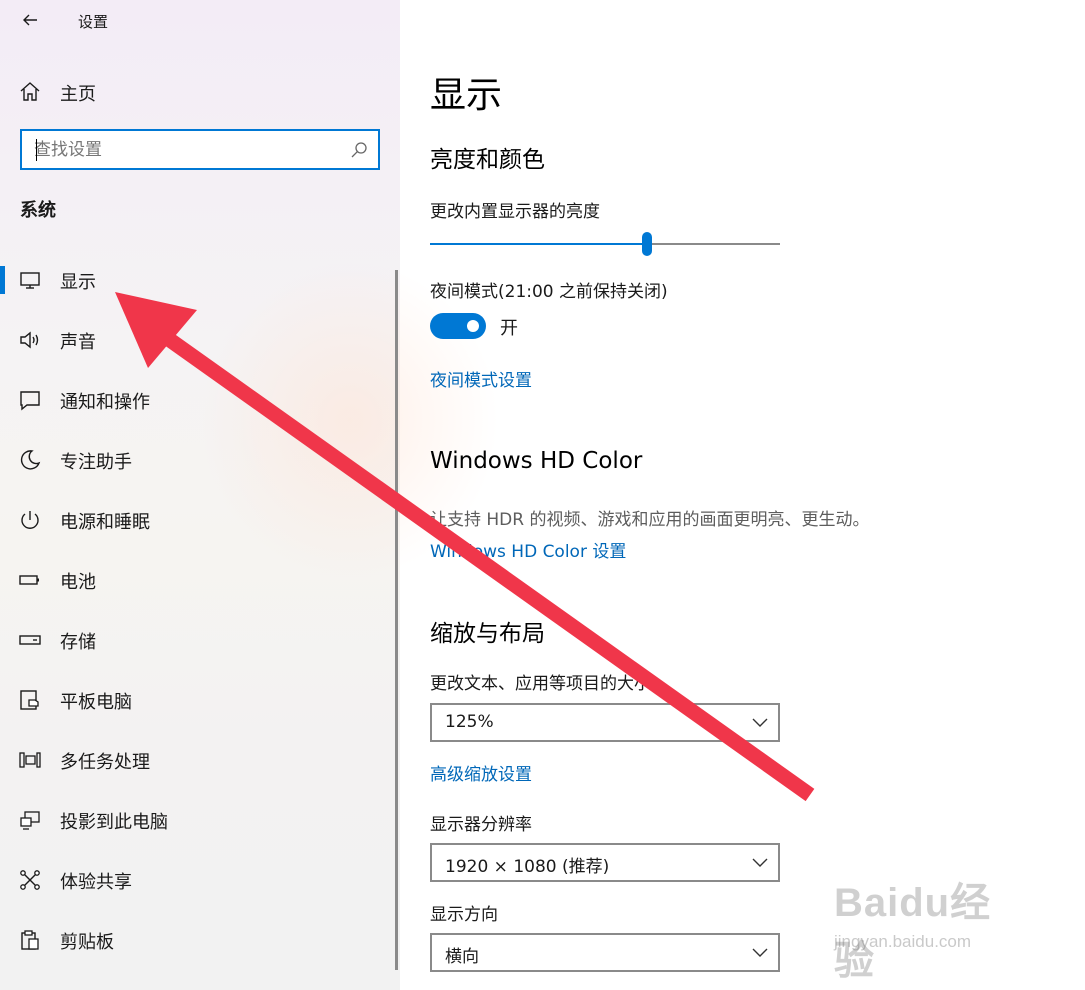 Image resolution: width=1085 pixels, height=990 pixels. I want to click on sidebar-item-label: 声音, so click(78, 342).